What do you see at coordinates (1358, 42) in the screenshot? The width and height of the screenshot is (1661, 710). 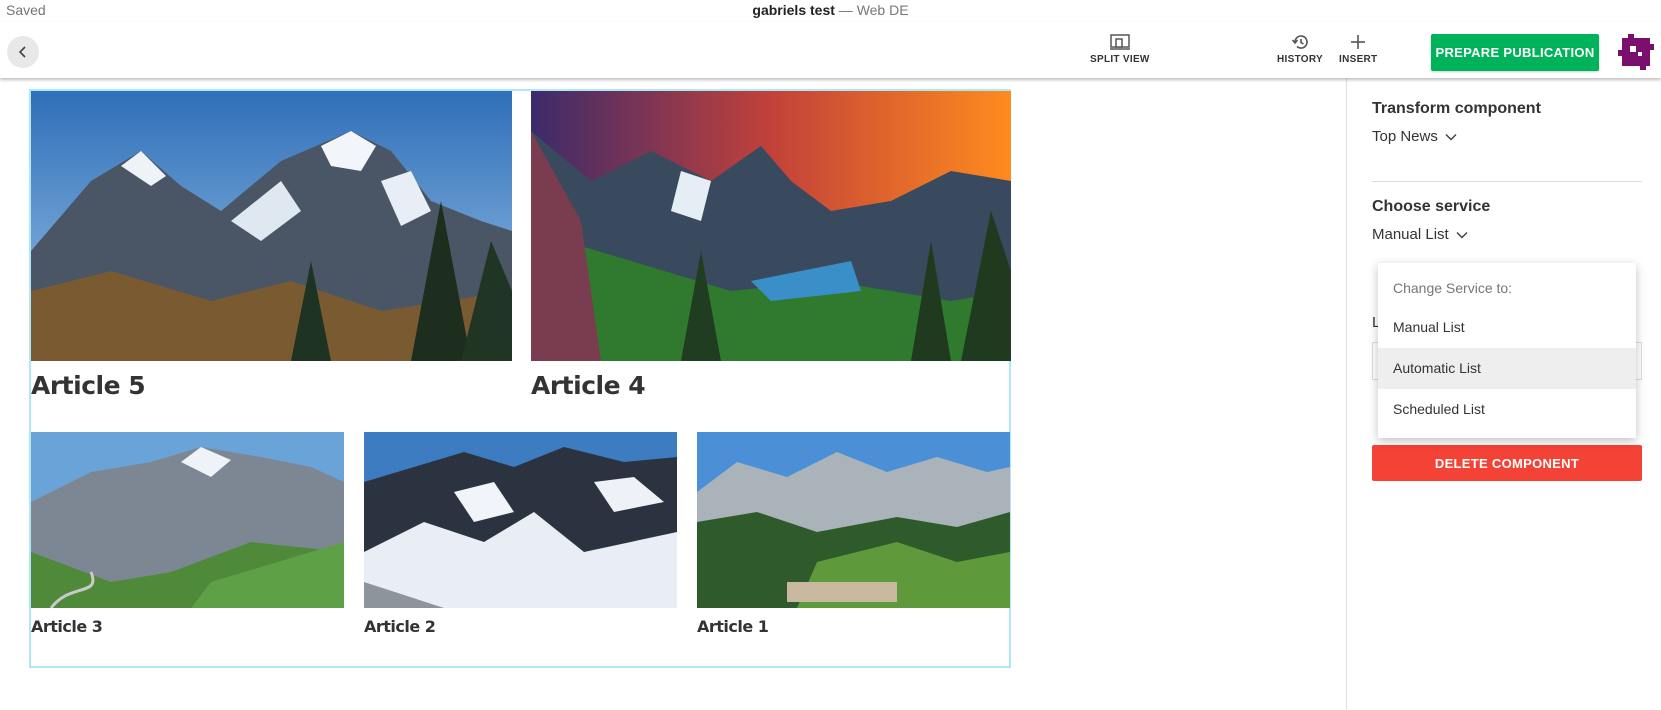 I see `plus-icon` at bounding box center [1358, 42].